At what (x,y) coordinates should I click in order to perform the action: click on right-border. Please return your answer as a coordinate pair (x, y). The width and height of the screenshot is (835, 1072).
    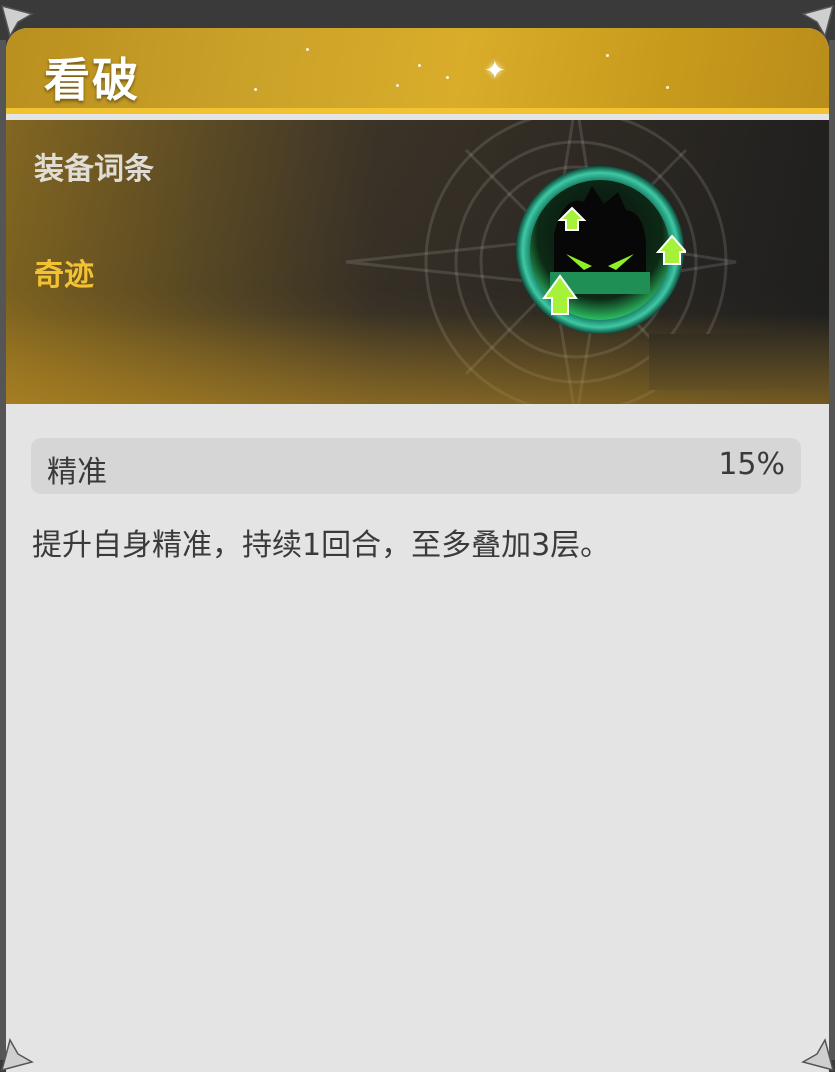
    Looking at the image, I should click on (832, 550).